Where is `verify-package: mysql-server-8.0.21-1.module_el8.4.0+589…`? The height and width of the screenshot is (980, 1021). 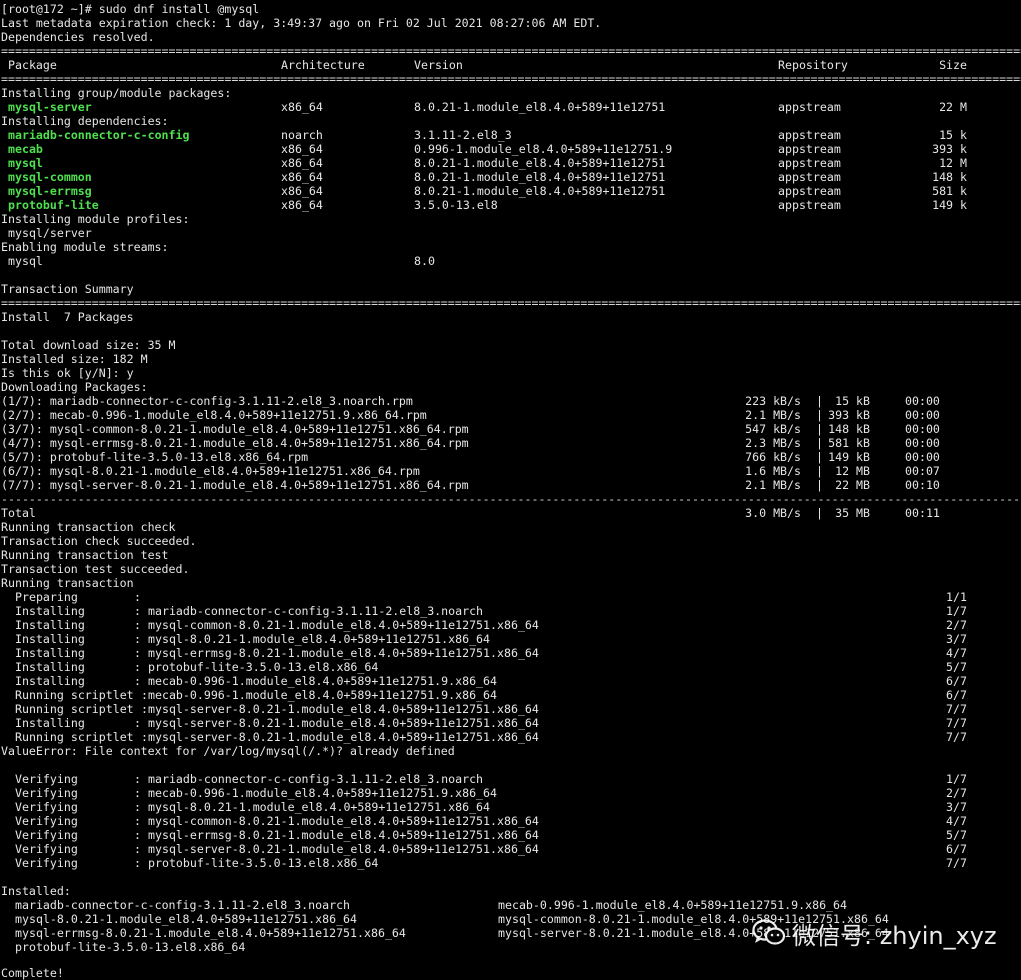
verify-package: mysql-server-8.0.21-1.module_el8.4.0+589… is located at coordinates (343, 849).